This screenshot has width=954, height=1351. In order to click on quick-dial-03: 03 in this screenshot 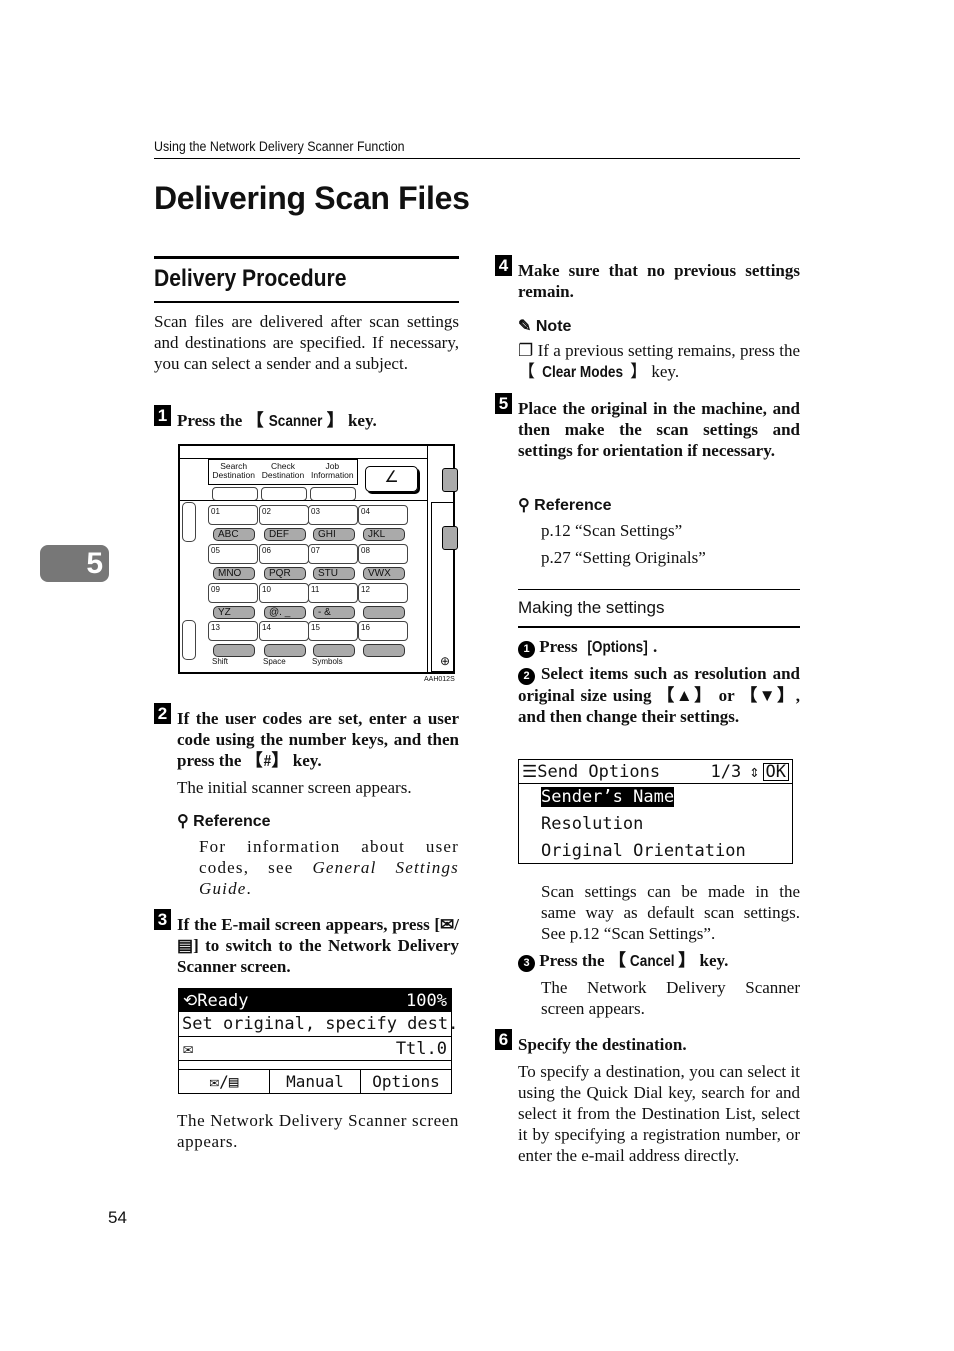, I will do `click(333, 515)`.